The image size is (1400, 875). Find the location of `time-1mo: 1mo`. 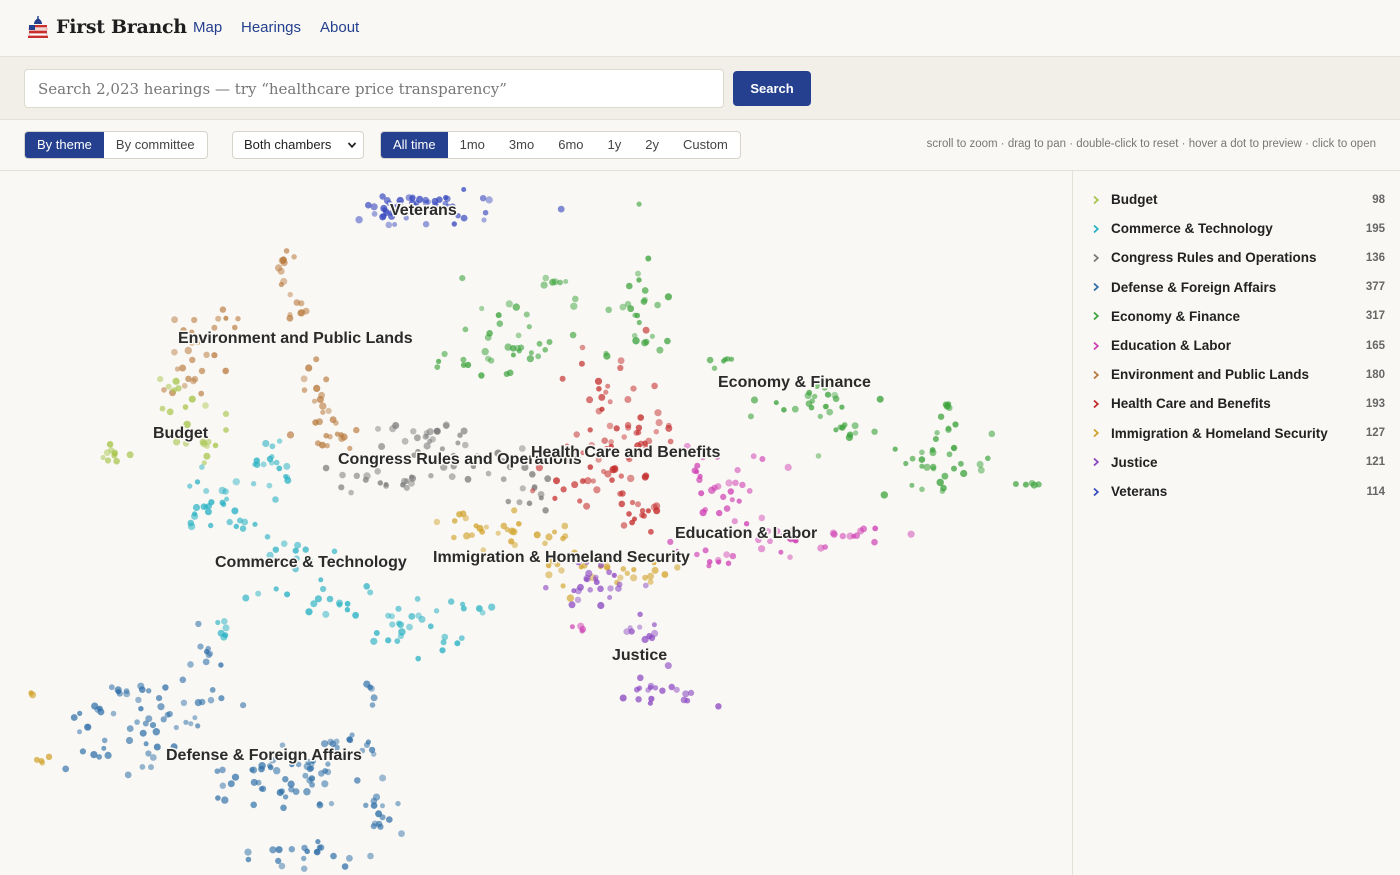

time-1mo: 1mo is located at coordinates (472, 145).